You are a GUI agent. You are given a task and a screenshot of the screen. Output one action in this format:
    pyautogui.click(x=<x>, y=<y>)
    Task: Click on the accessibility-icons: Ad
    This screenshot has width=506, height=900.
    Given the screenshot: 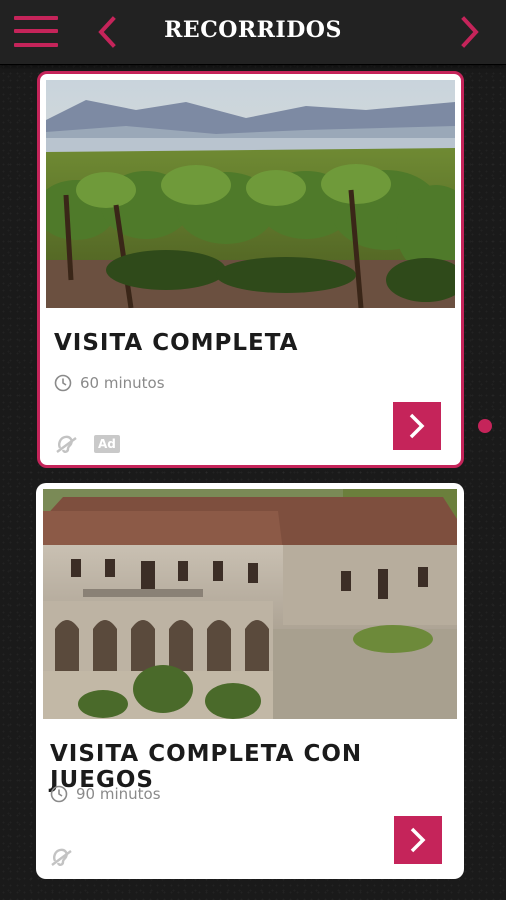 What is the action you would take?
    pyautogui.click(x=87, y=444)
    